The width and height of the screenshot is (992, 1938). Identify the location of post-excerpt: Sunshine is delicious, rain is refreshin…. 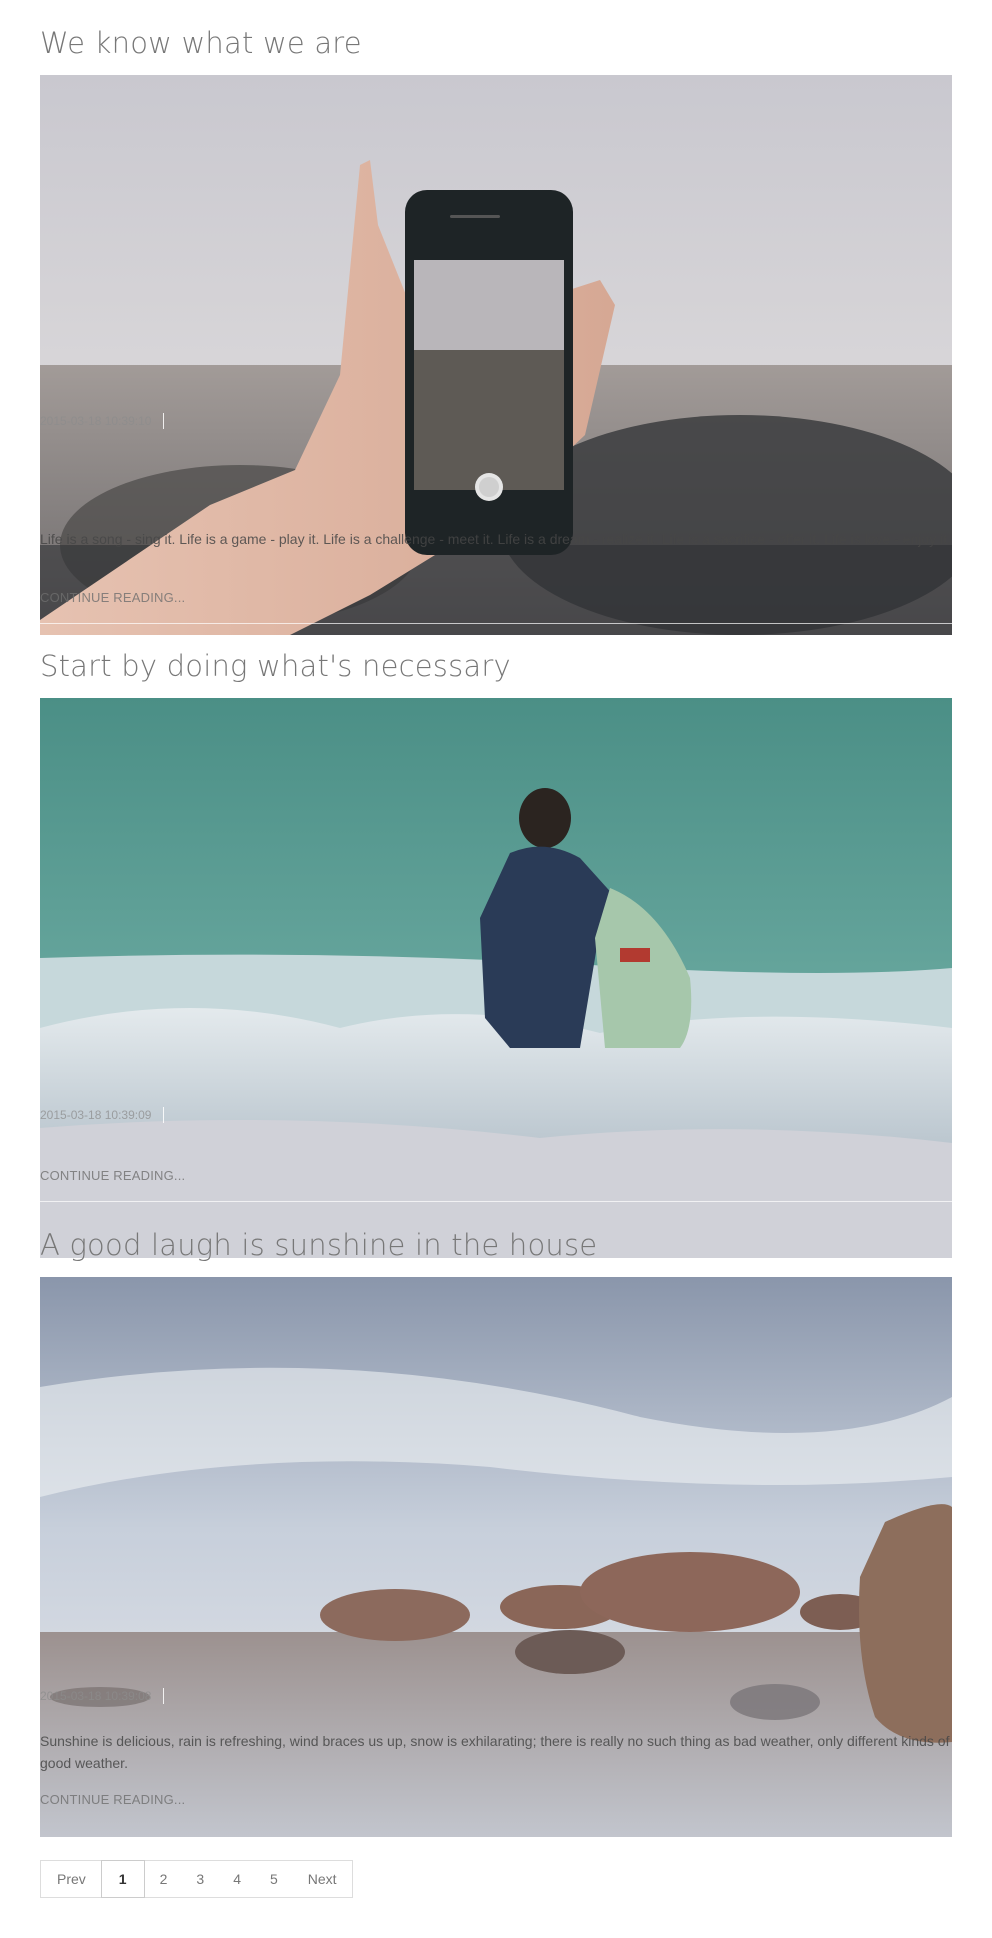
(495, 1752).